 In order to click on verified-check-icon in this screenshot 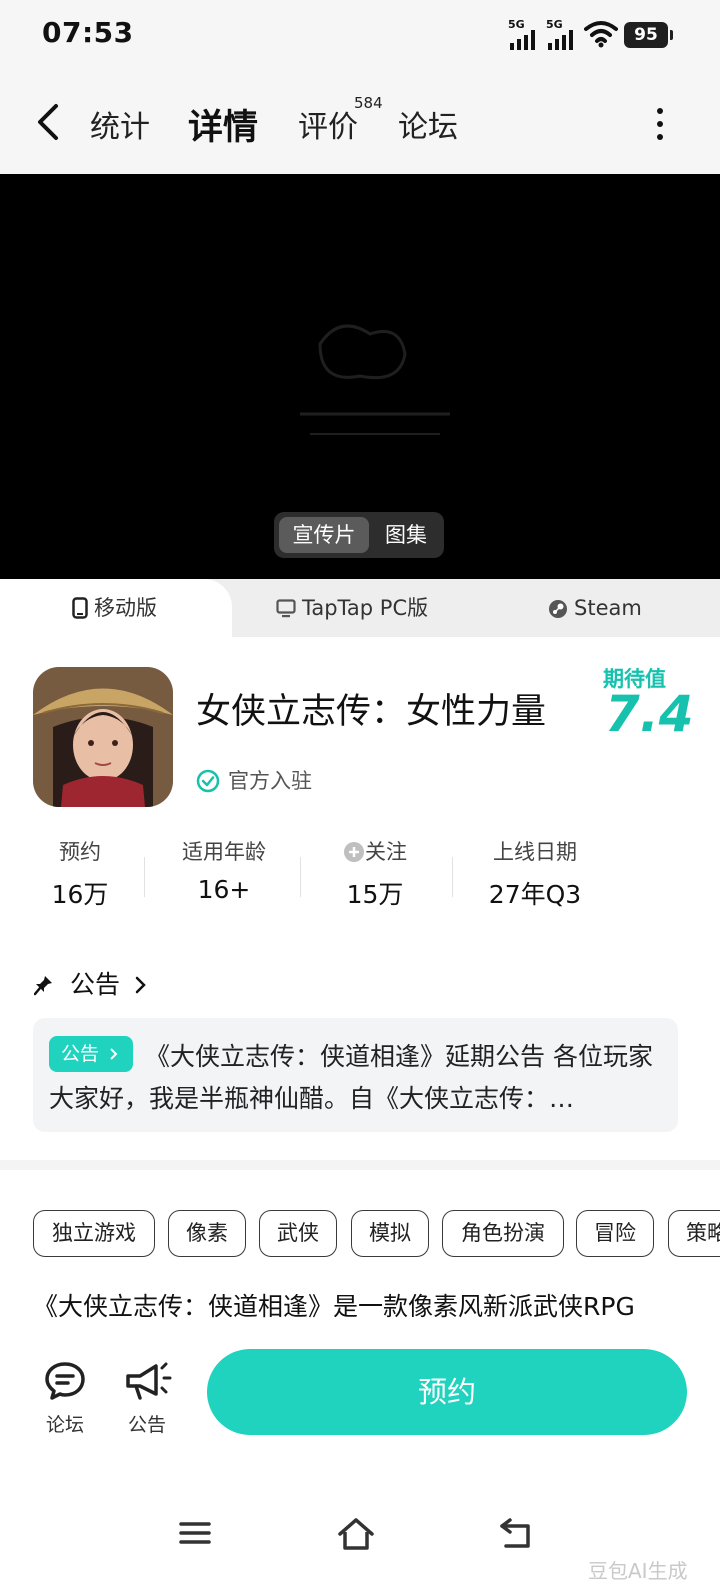, I will do `click(208, 781)`.